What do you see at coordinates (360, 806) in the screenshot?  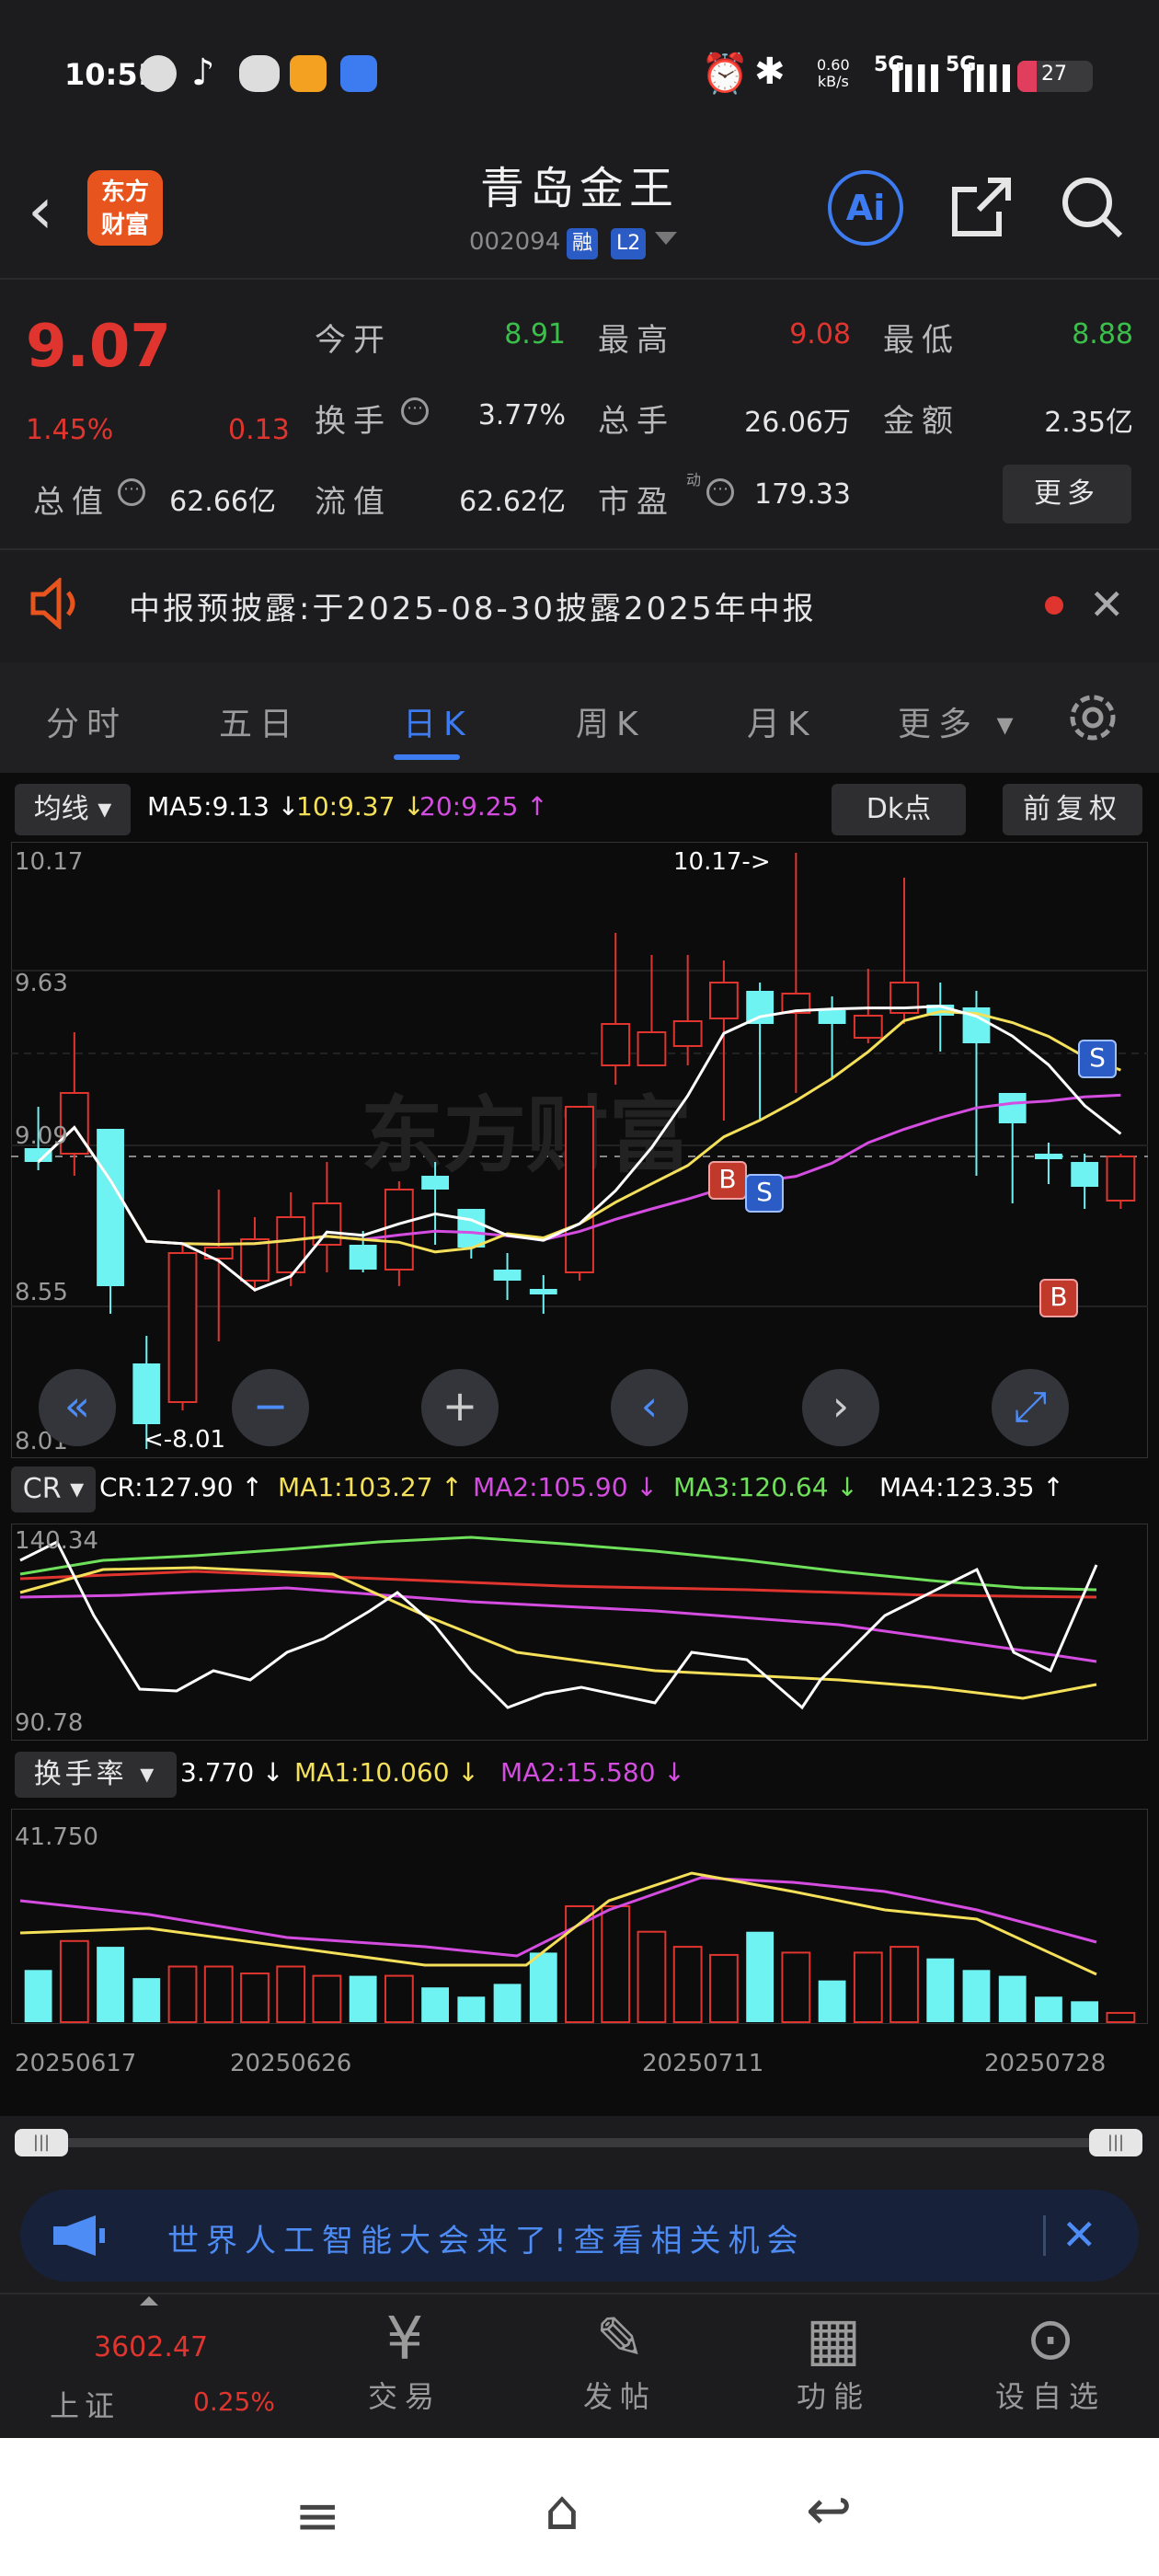 I see `ma10-legend: 10:9.37 ↓` at bounding box center [360, 806].